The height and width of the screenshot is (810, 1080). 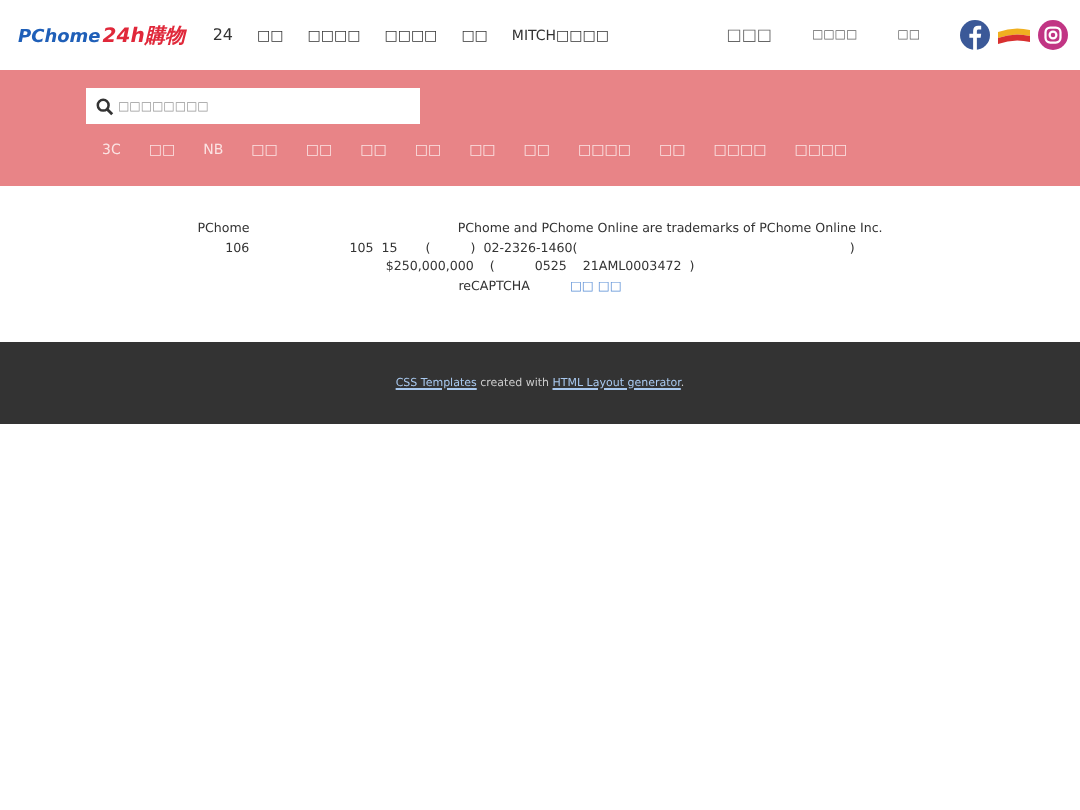 What do you see at coordinates (101, 35) in the screenshot?
I see `site-logo: PChome24h購物` at bounding box center [101, 35].